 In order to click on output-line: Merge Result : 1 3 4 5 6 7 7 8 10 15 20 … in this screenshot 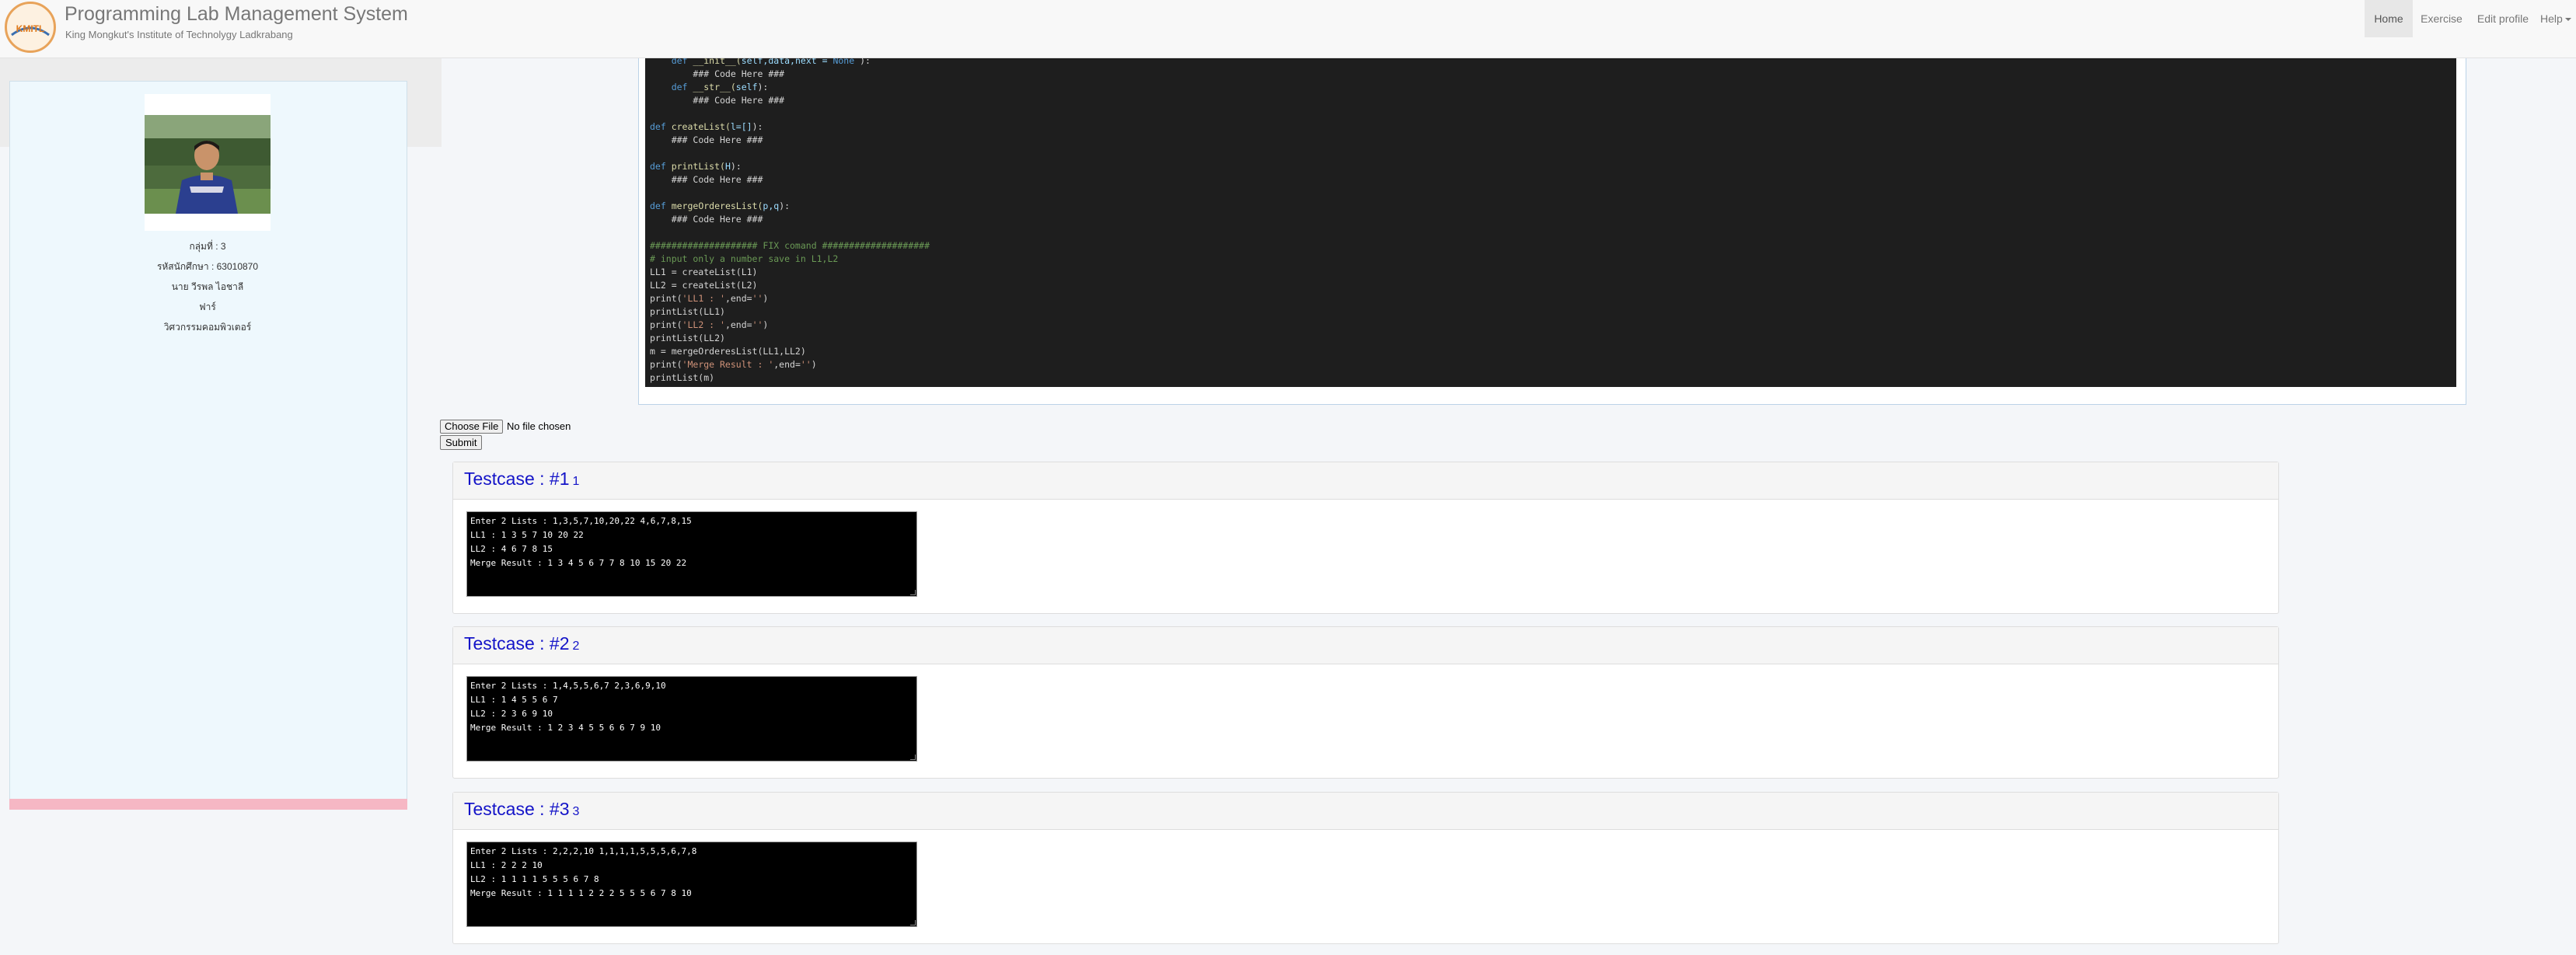, I will do `click(579, 563)`.